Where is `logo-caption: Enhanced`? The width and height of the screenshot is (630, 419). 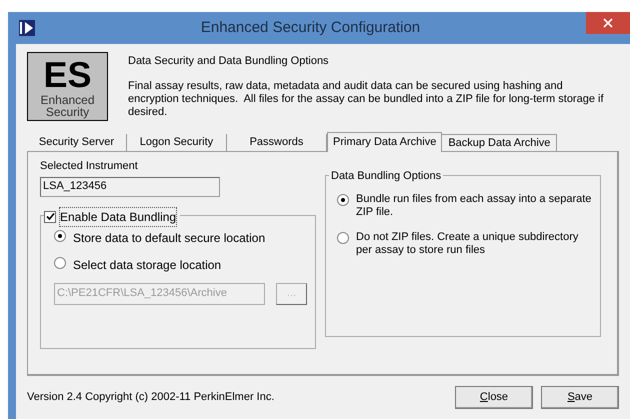 logo-caption: Enhanced is located at coordinates (67, 100).